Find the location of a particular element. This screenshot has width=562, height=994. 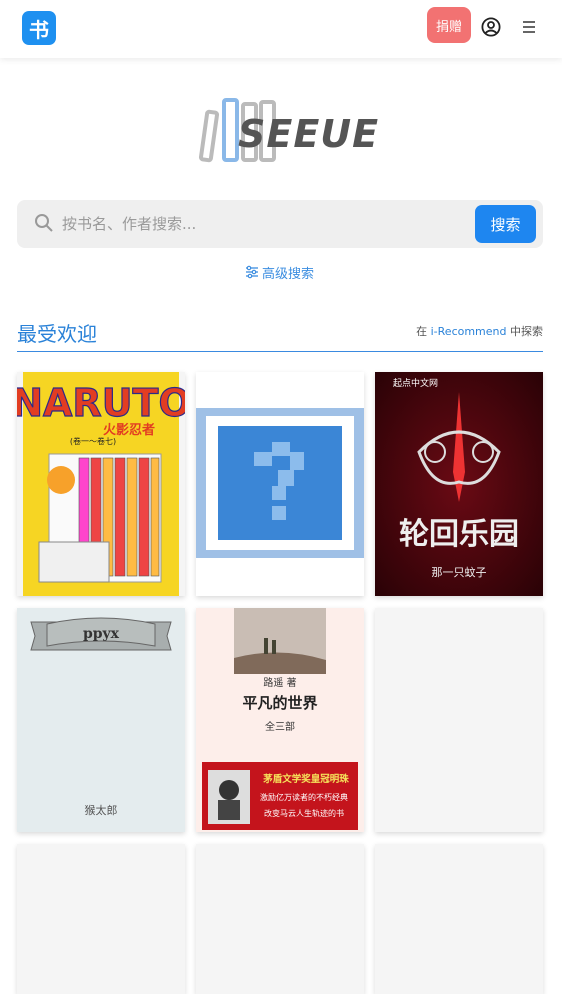

top-nav: 书 捐赠 is located at coordinates (281, 29).